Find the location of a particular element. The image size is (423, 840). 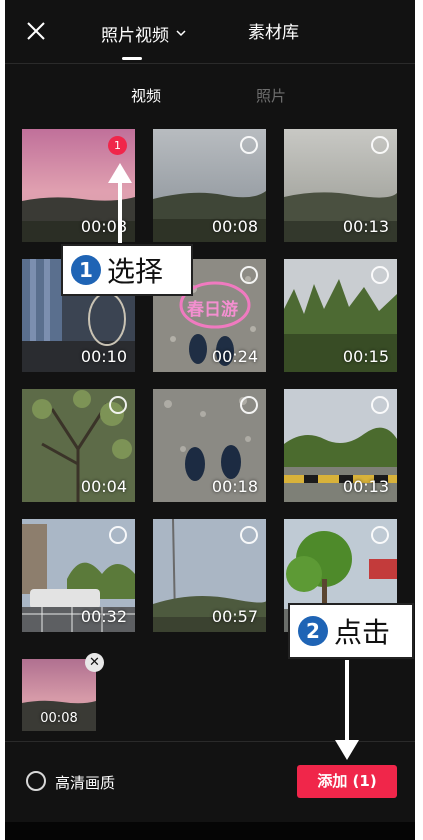

step-label: 选择 is located at coordinates (135, 271).